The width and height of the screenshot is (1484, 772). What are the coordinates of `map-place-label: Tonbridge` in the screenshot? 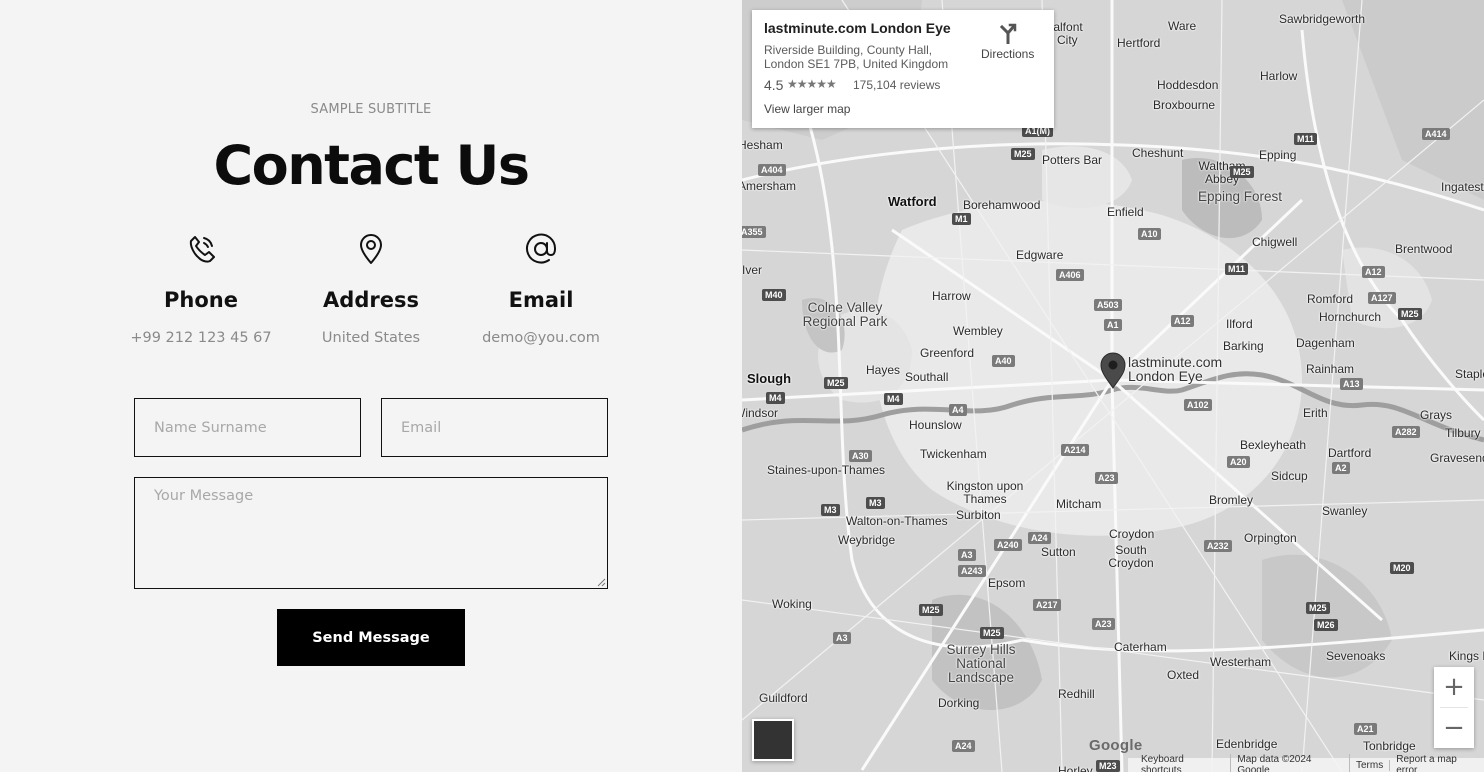 It's located at (1389, 746).